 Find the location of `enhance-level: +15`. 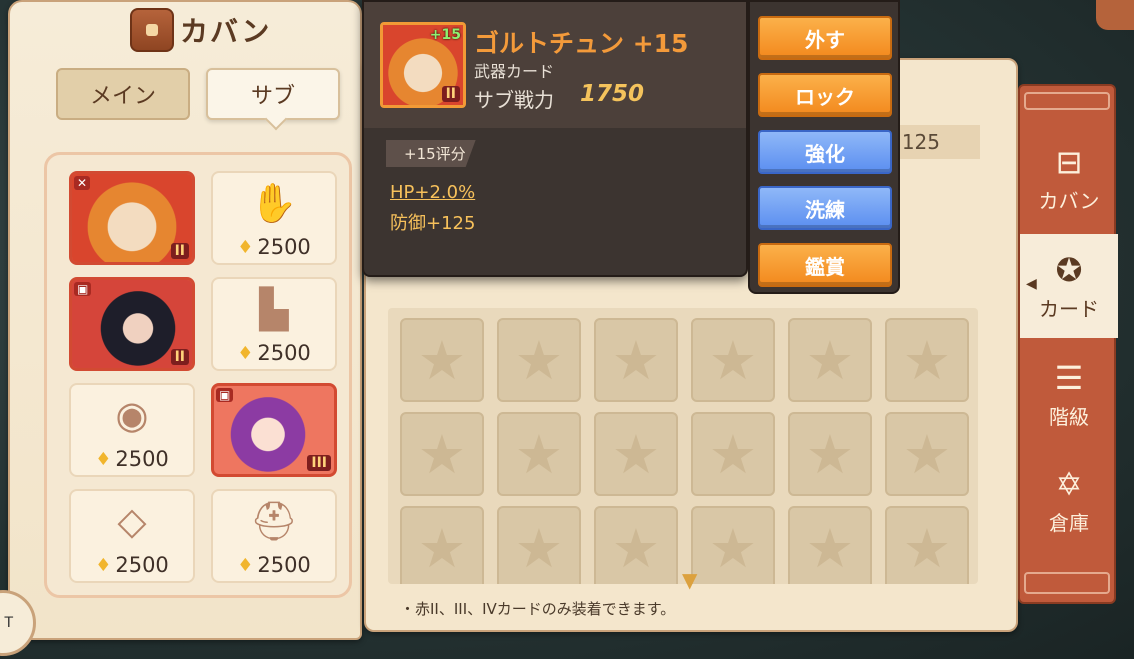

enhance-level: +15 is located at coordinates (445, 35).